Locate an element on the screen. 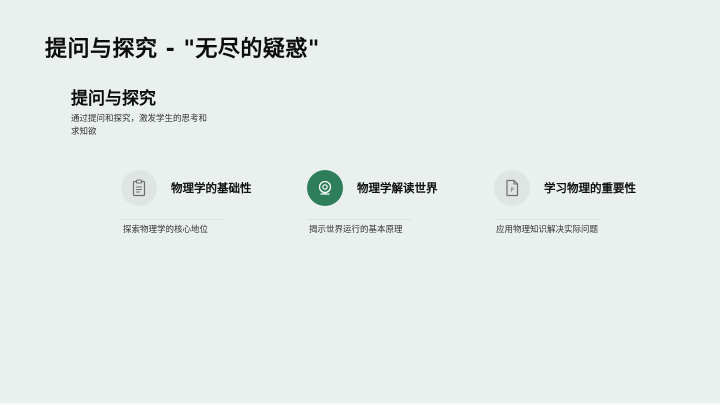 The width and height of the screenshot is (720, 405). card-title: 学习物理的重要性 is located at coordinates (590, 188).